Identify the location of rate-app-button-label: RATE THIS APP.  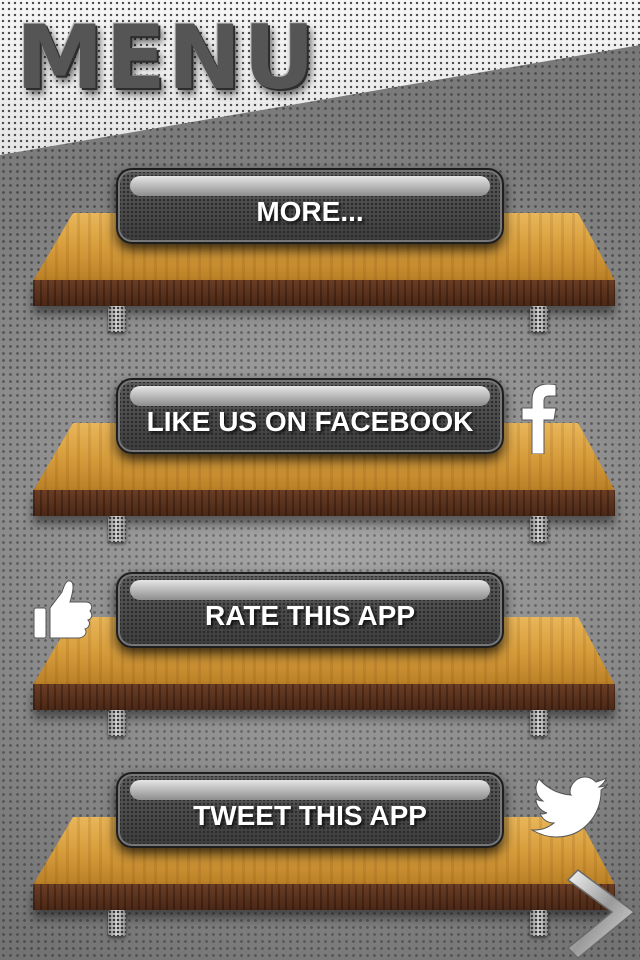
(309, 615).